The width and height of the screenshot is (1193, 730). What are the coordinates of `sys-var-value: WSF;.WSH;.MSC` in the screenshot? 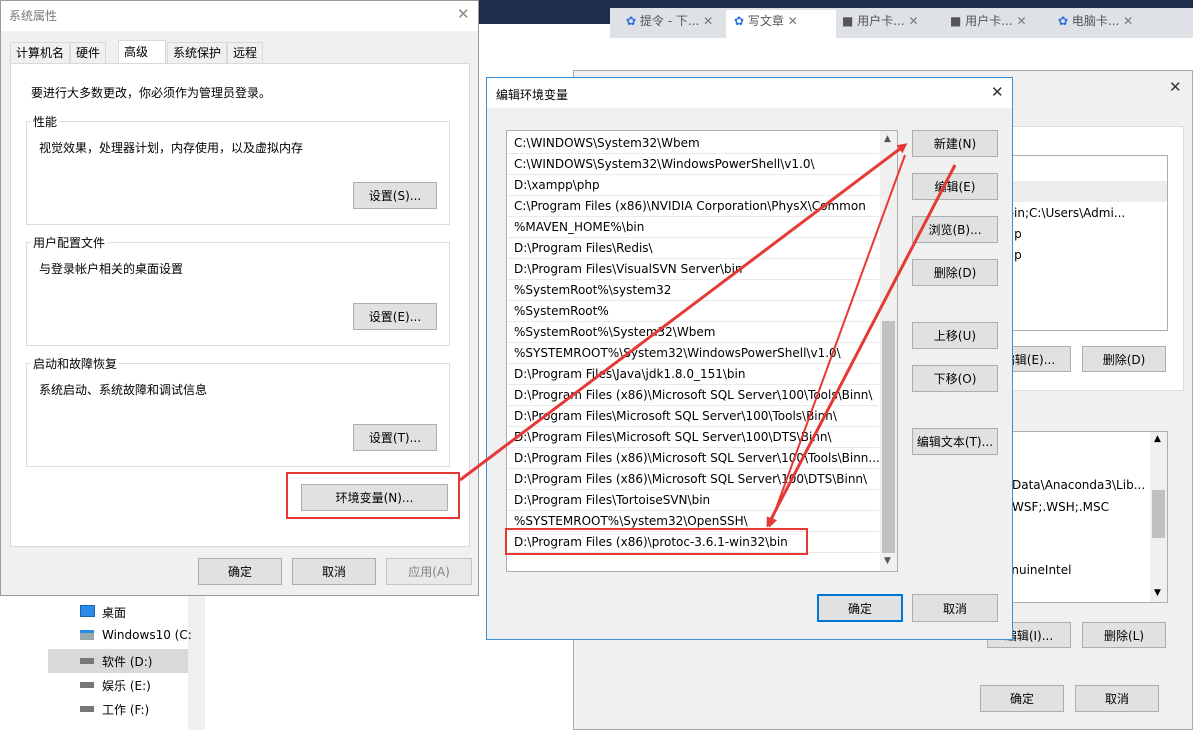 It's located at (1060, 507).